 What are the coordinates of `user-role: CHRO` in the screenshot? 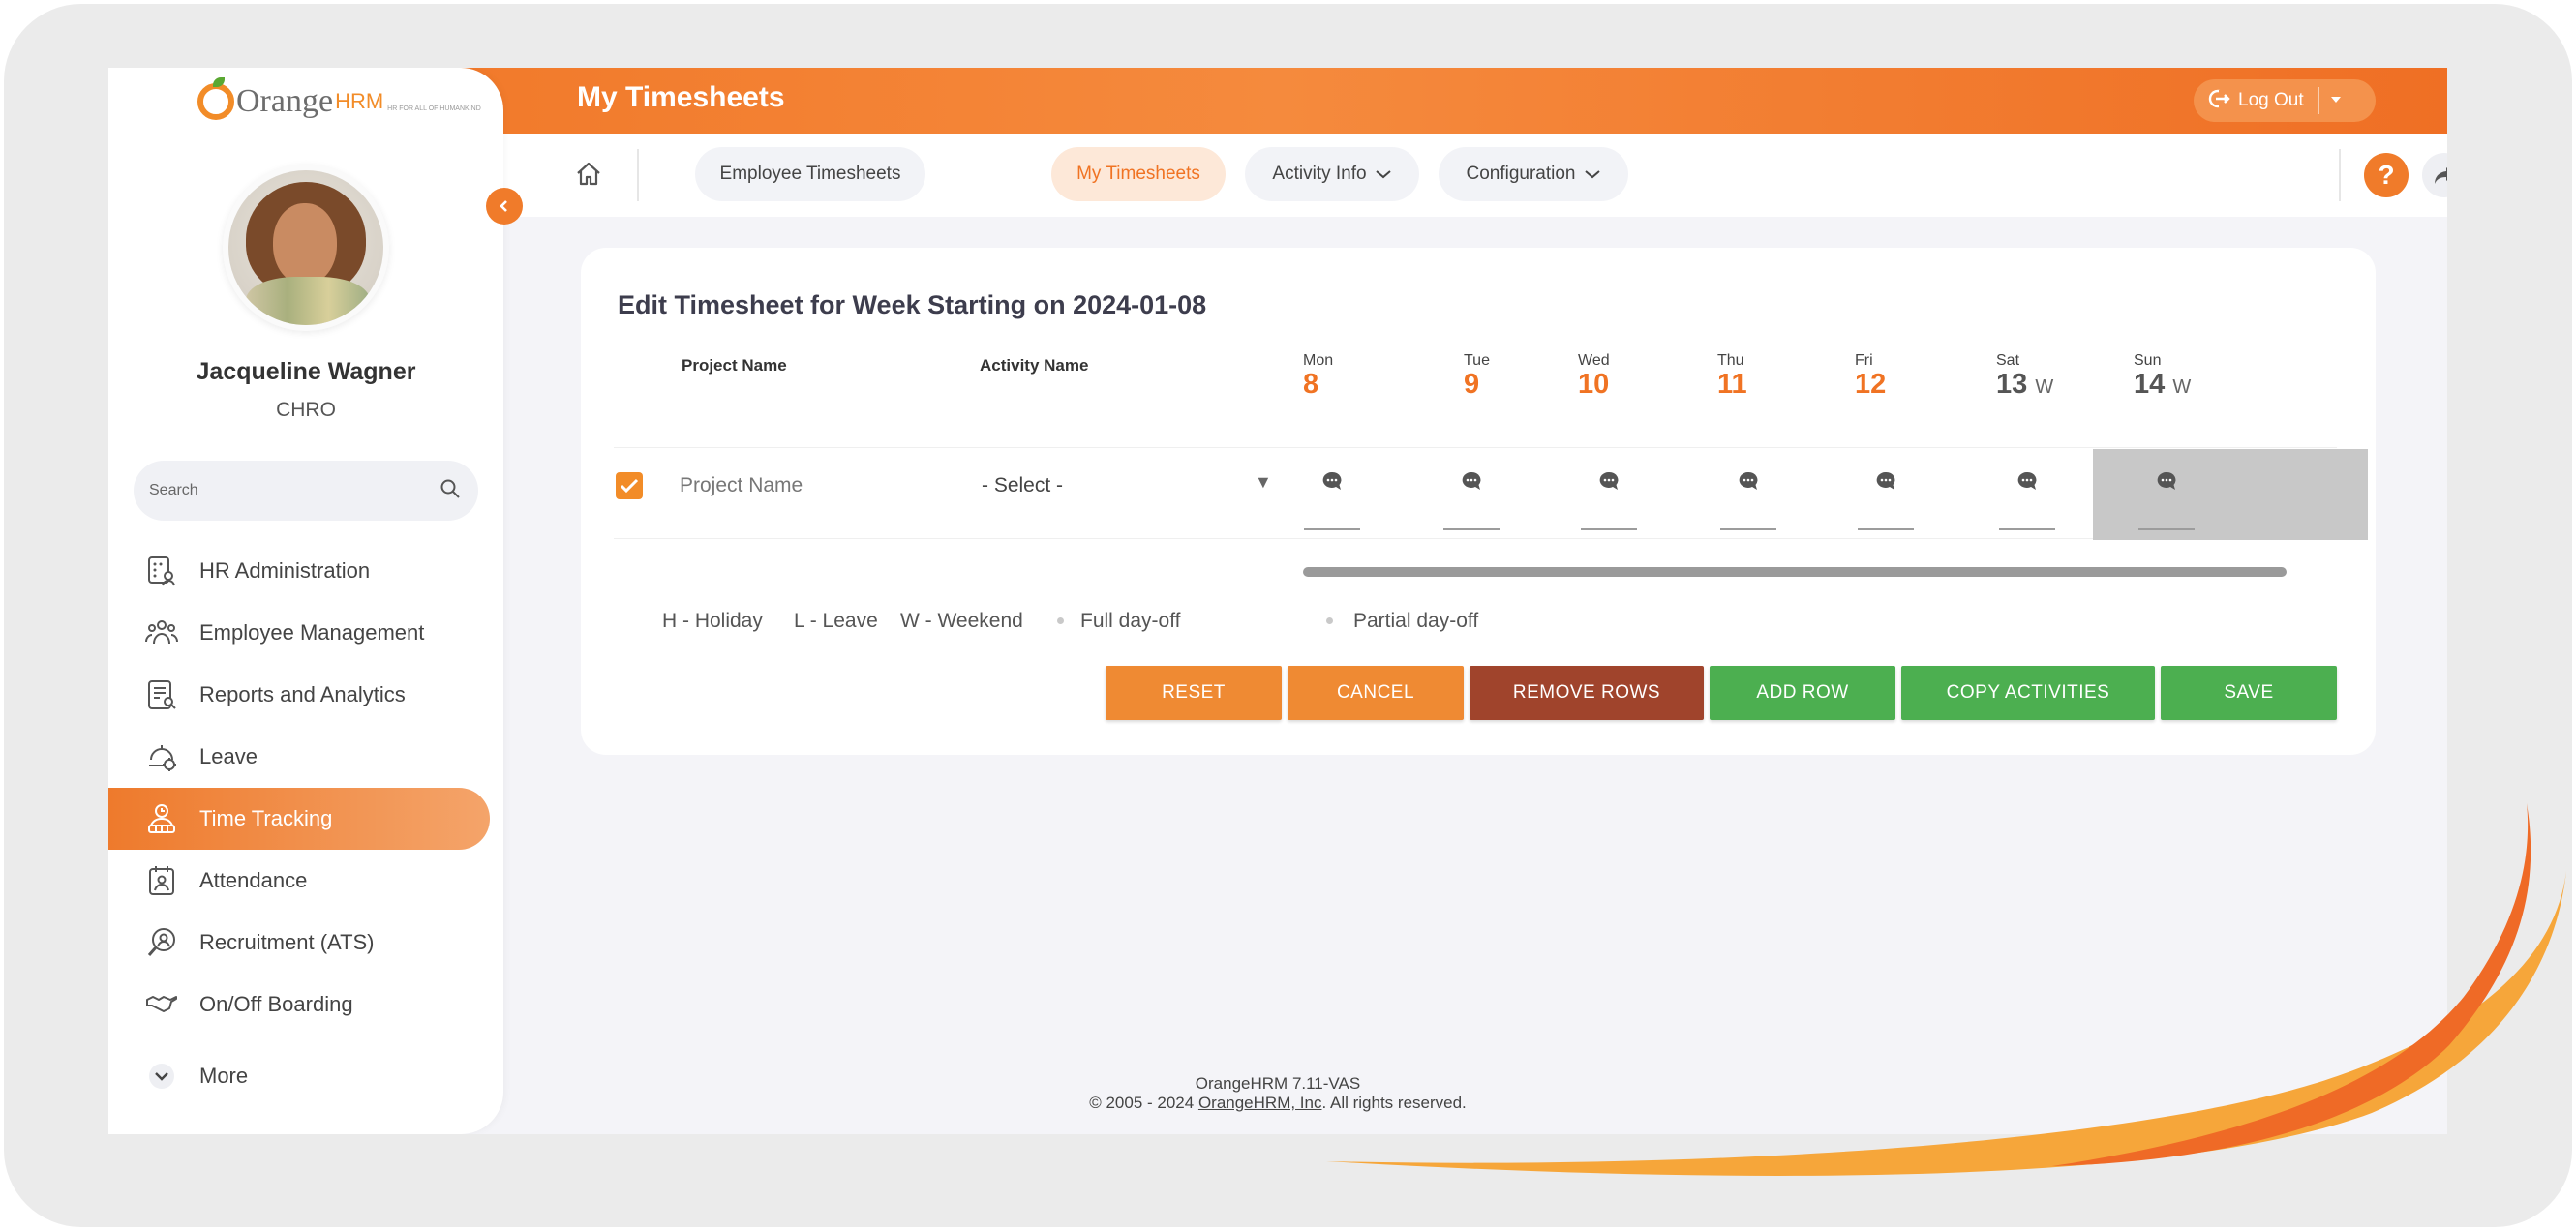 It's located at (306, 410).